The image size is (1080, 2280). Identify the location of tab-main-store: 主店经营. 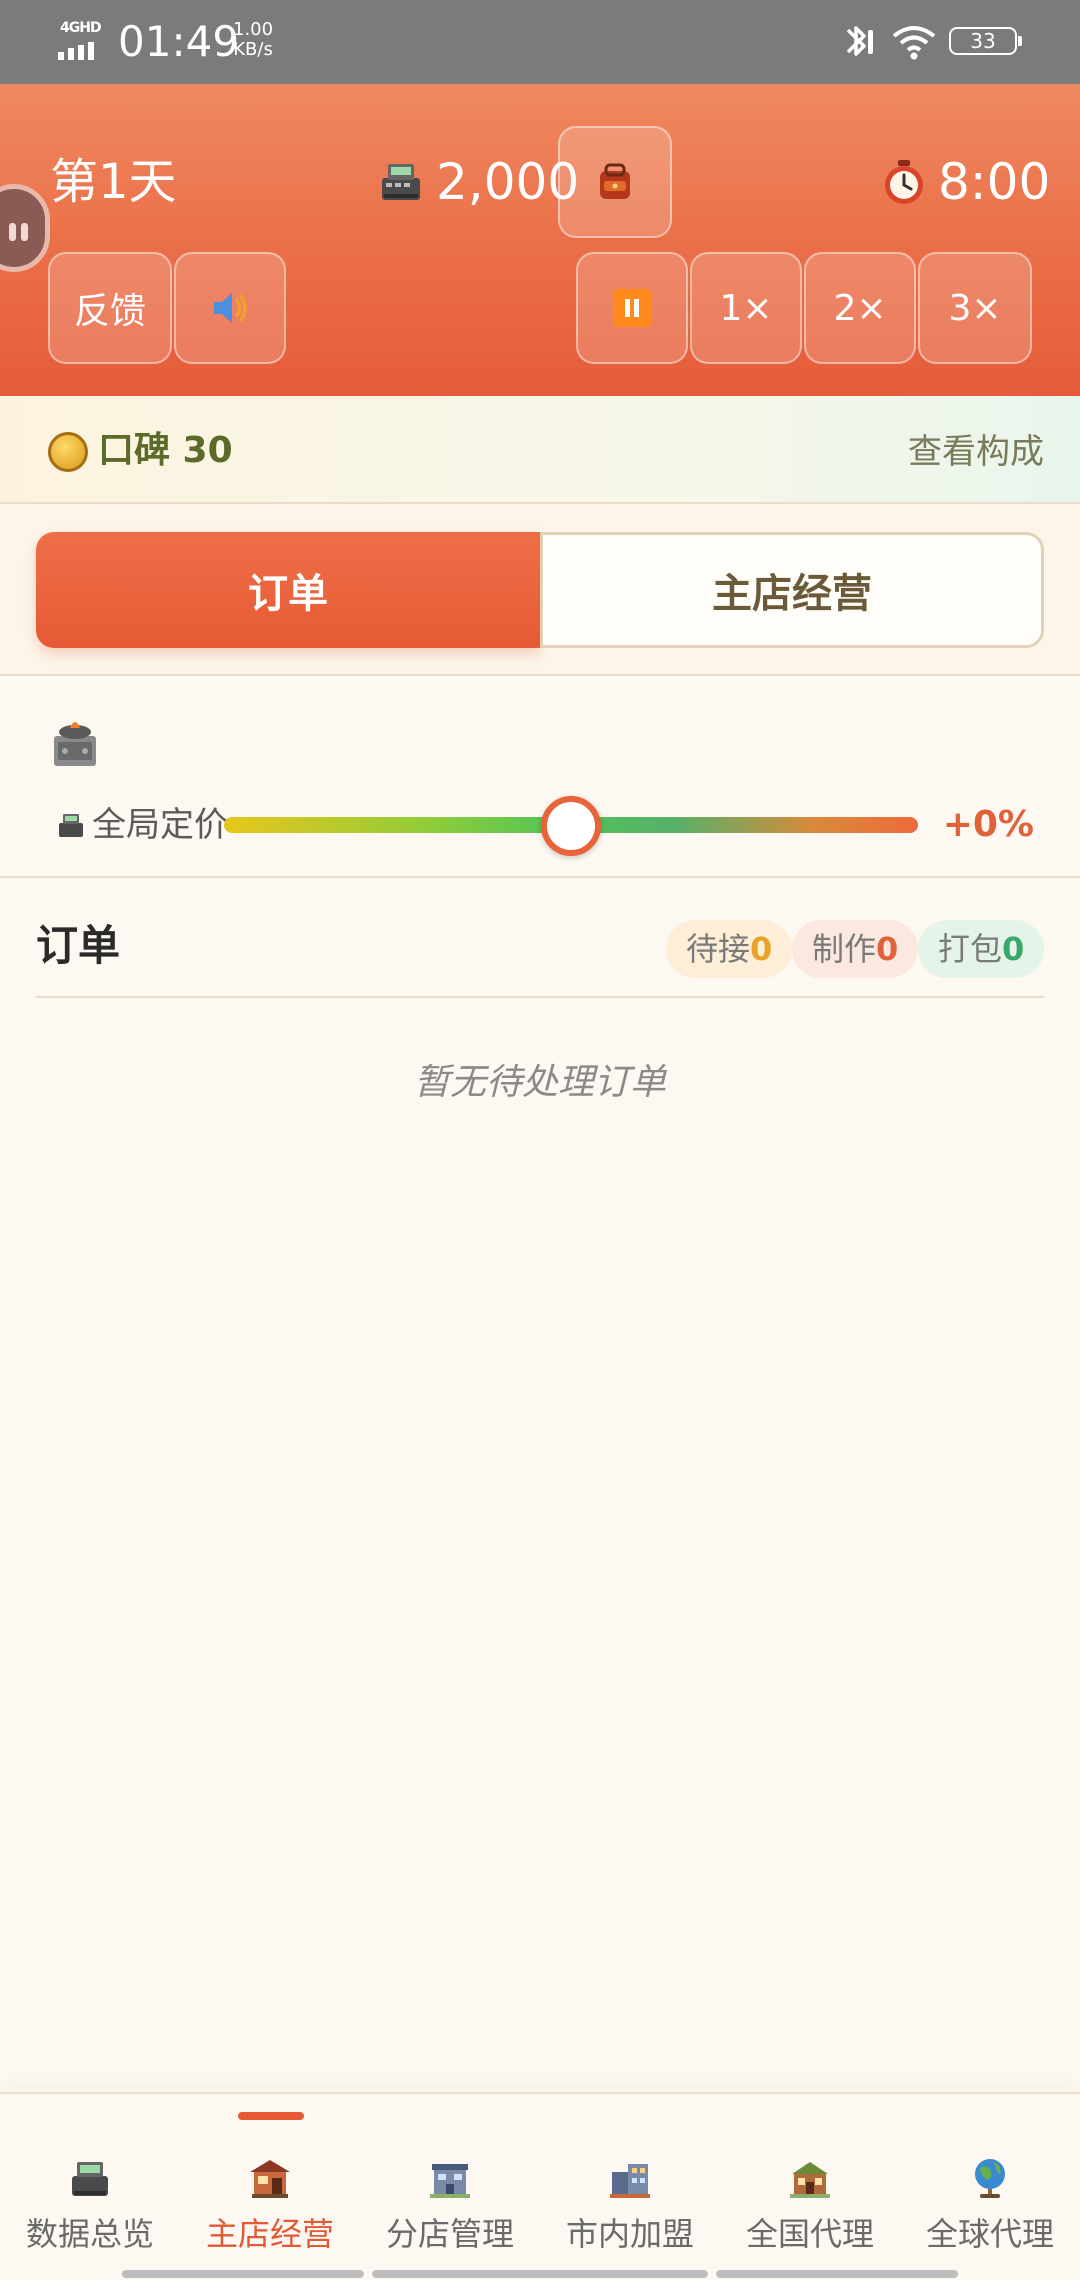
(792, 590).